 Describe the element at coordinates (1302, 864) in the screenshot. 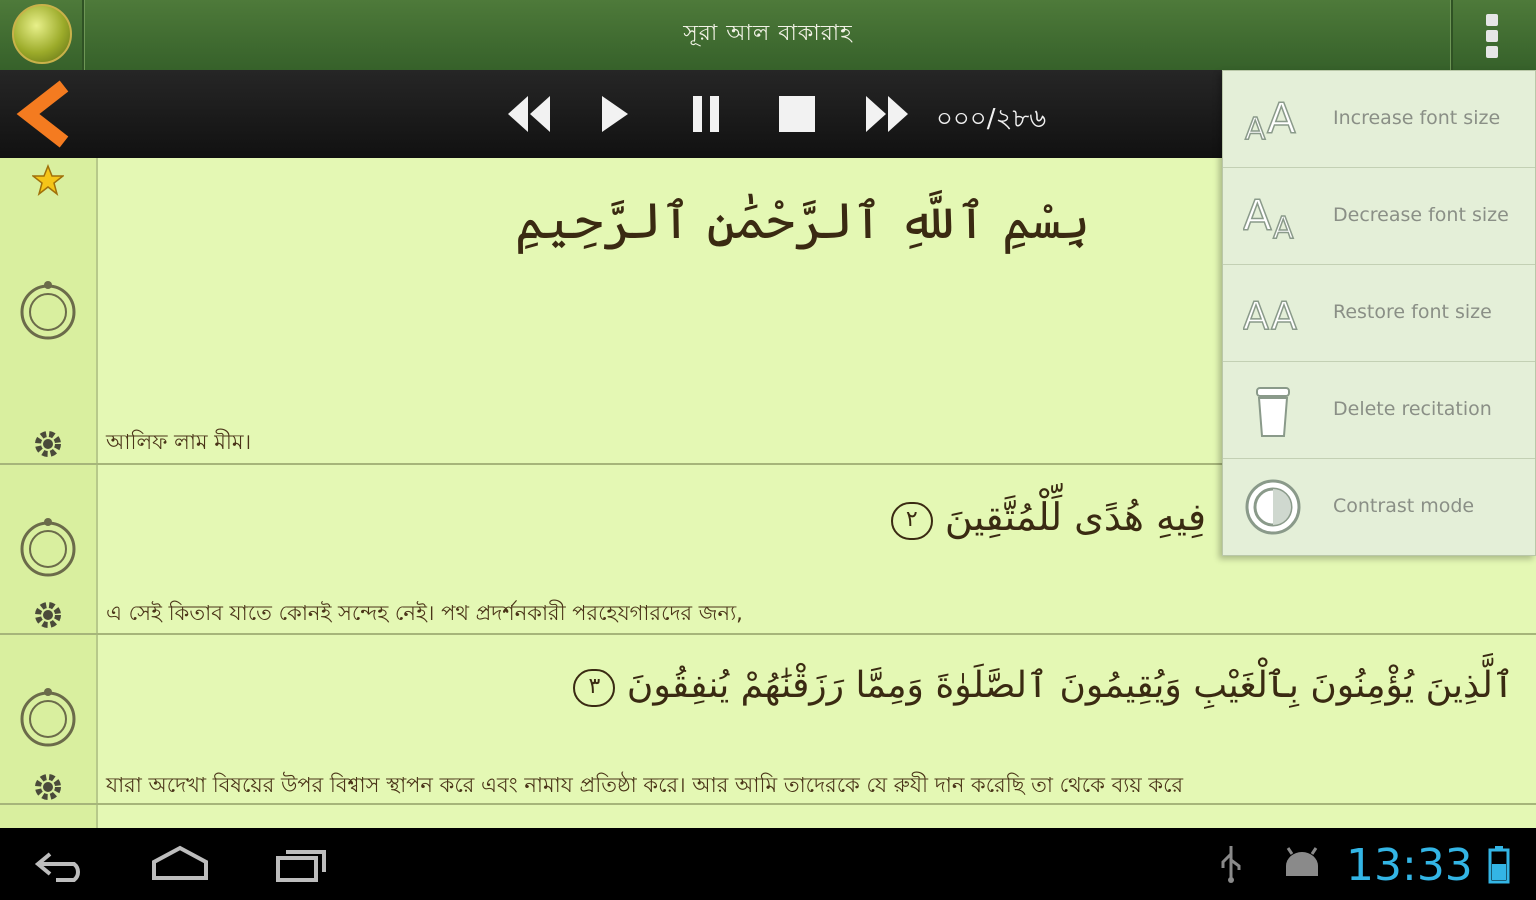

I see `android-debug-icon` at that location.